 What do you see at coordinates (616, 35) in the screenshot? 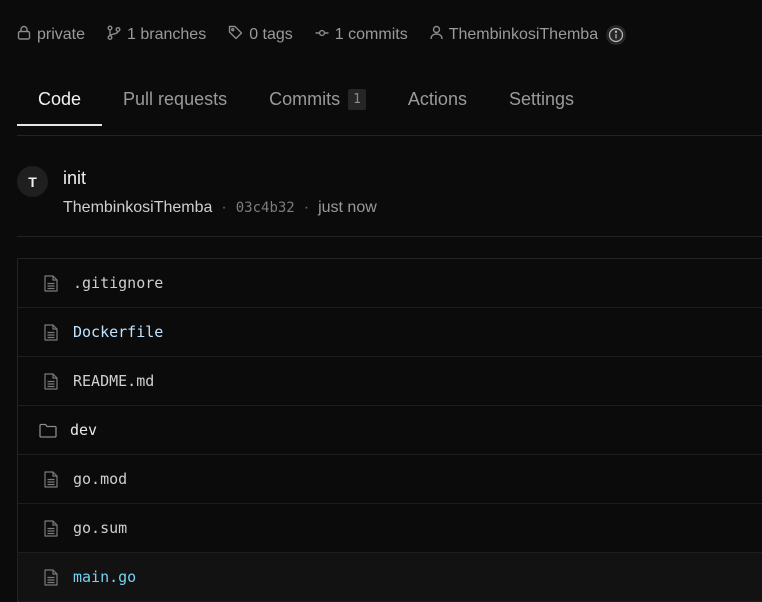
I see `info-icon` at bounding box center [616, 35].